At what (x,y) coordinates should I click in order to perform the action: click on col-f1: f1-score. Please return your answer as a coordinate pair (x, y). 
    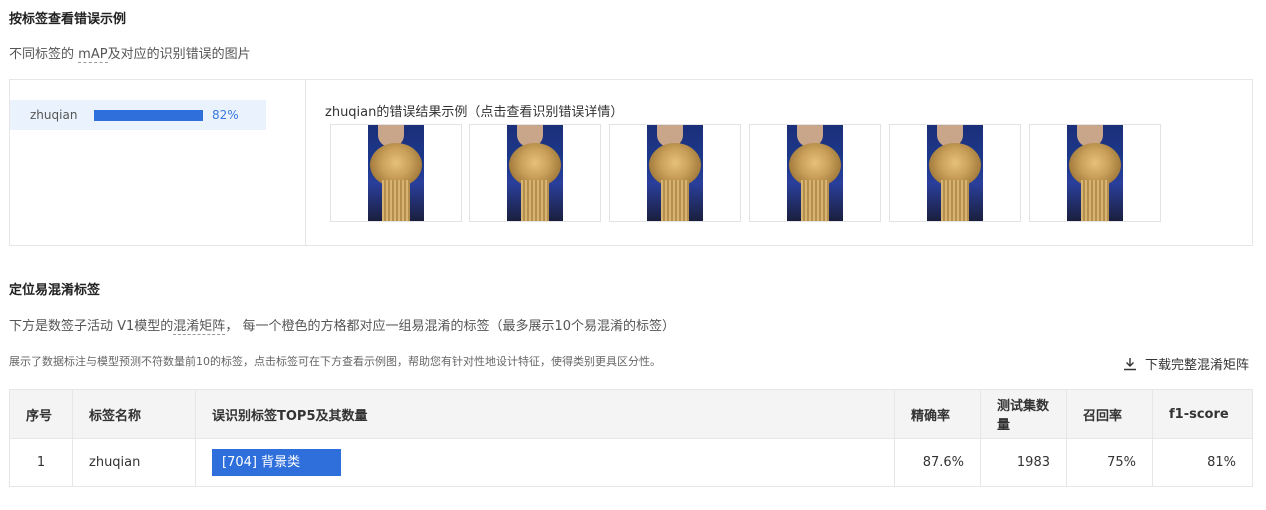
    Looking at the image, I should click on (1202, 414).